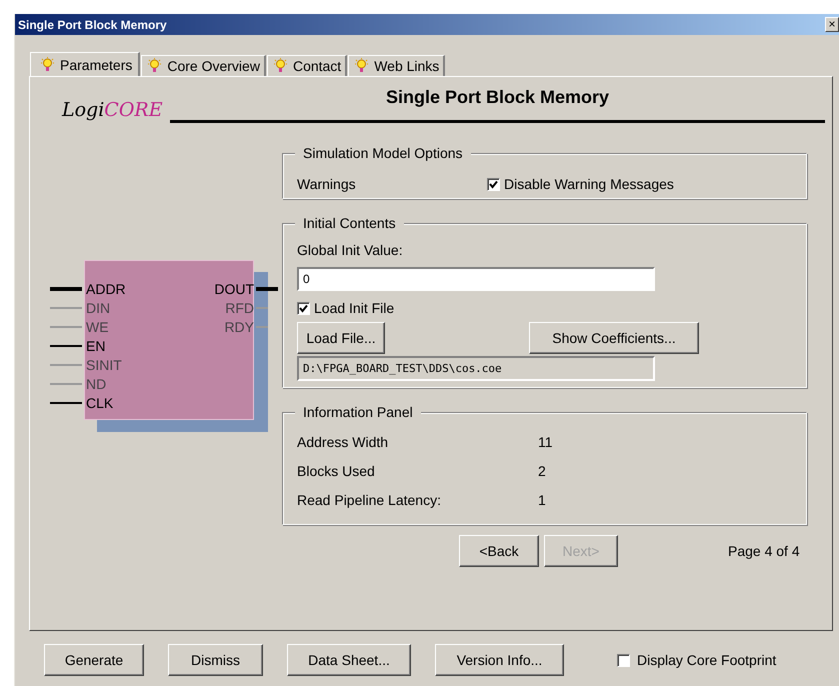 This screenshot has width=839, height=686. I want to click on heading: Single Port Block Memory, so click(497, 105).